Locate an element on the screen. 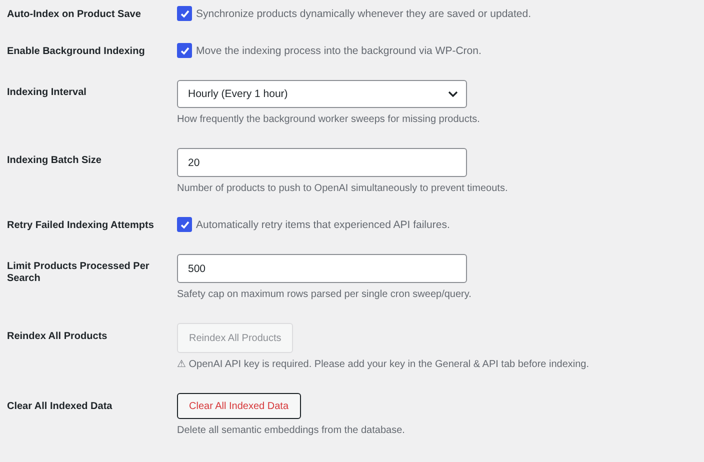  setting-label: Reindex All Products is located at coordinates (57, 337).